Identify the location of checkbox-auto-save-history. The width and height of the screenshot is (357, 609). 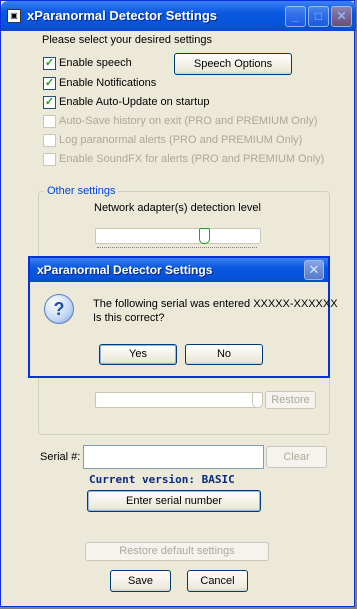
(49, 121).